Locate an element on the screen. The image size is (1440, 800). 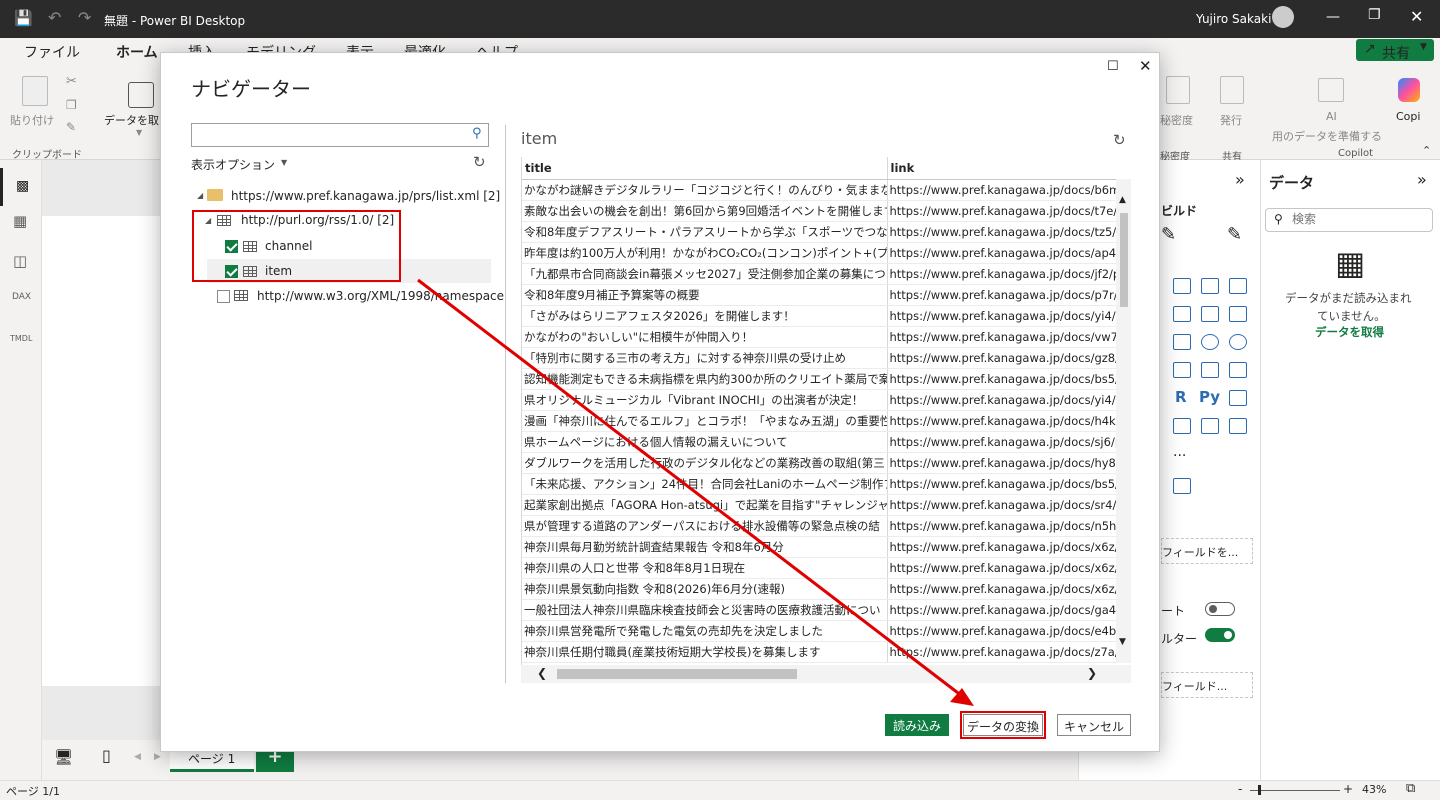
scroll-thumb-horizontal is located at coordinates (677, 674).